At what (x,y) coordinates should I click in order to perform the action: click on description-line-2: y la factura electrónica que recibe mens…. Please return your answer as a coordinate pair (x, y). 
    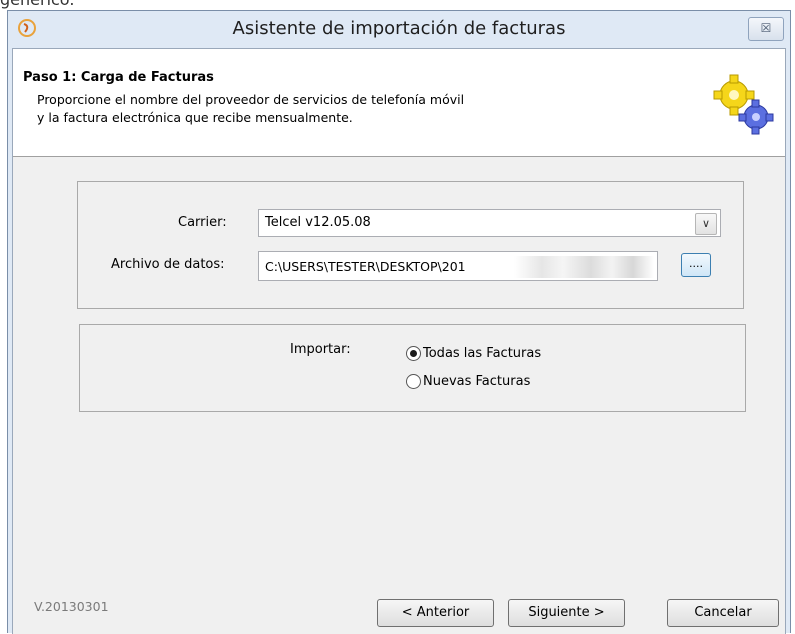
    Looking at the image, I should click on (195, 117).